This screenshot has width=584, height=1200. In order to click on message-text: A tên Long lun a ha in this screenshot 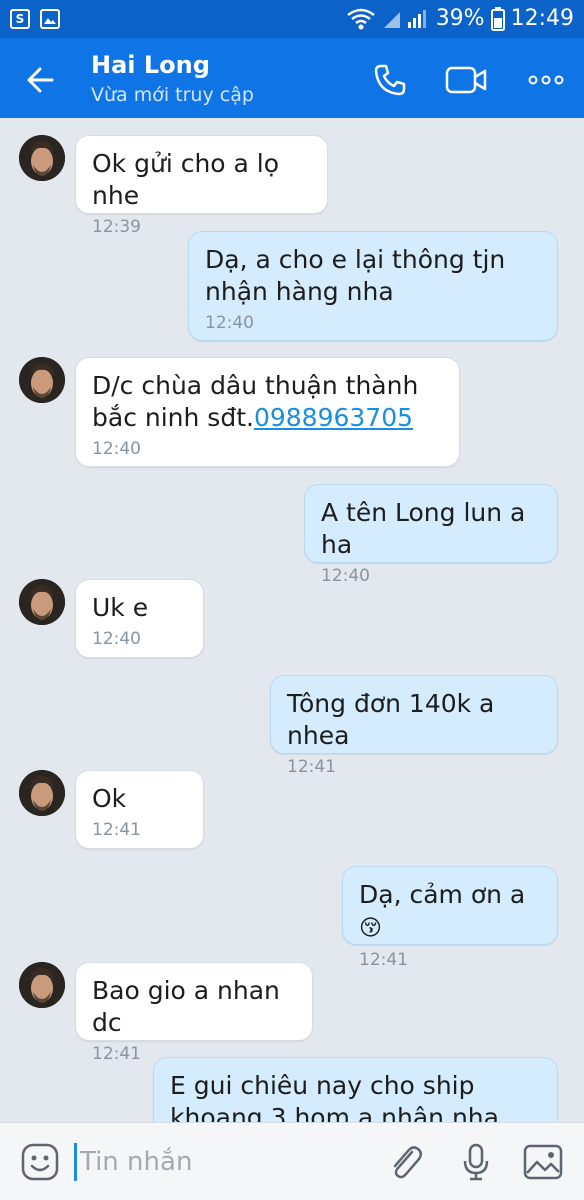, I will do `click(423, 528)`.